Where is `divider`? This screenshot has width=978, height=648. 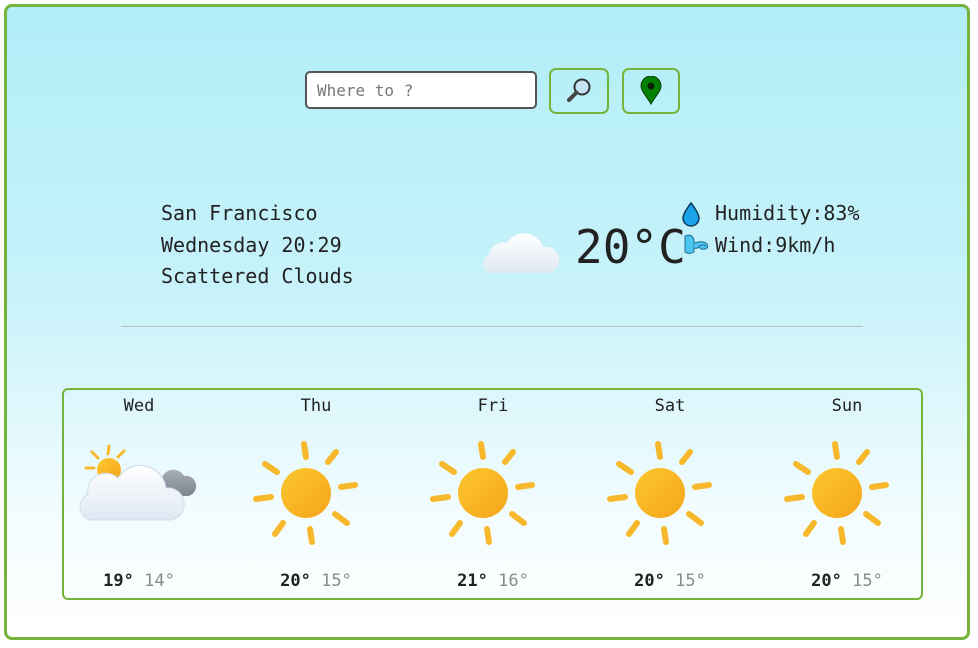
divider is located at coordinates (492, 326).